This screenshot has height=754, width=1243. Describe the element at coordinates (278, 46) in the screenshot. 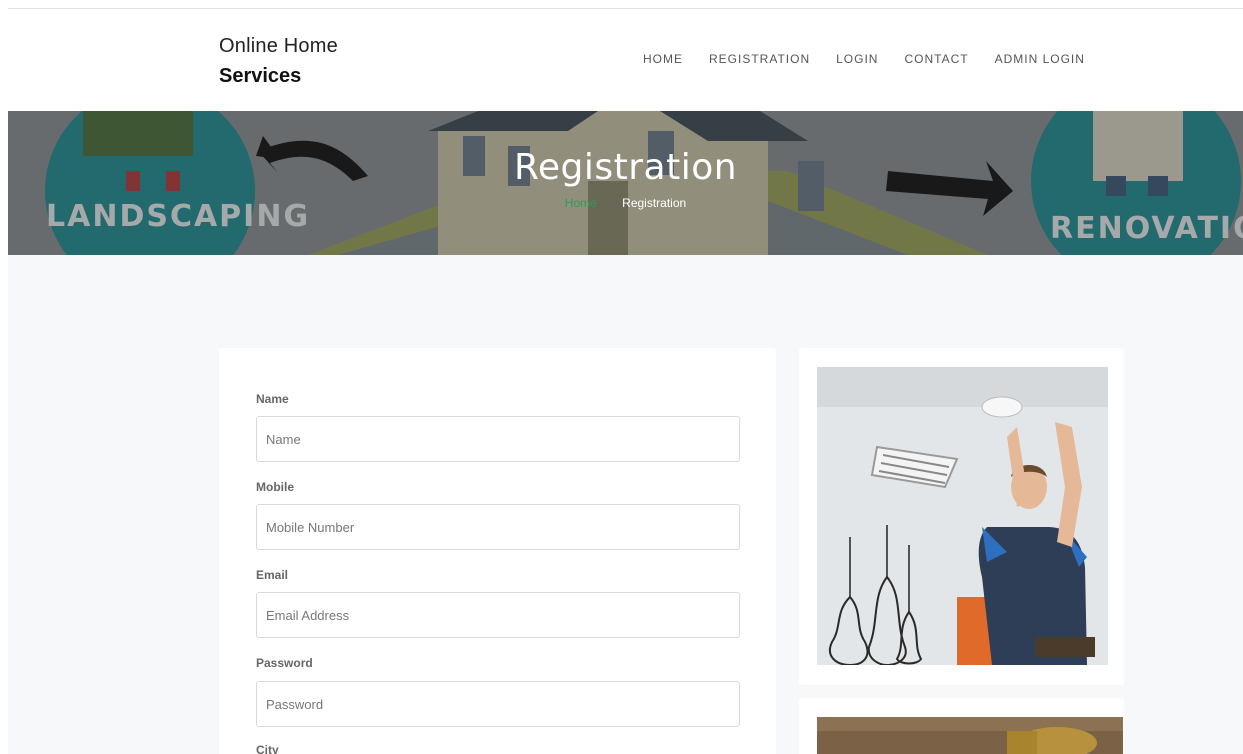

I see `logo-line-1: Online Home` at that location.